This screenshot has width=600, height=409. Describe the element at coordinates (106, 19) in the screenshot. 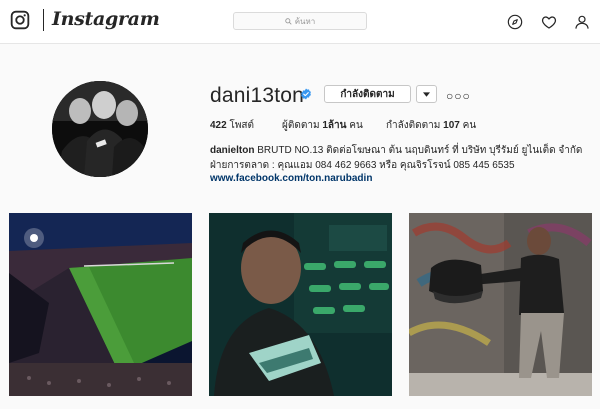

I see `instagram-wordmark: Instagram` at that location.